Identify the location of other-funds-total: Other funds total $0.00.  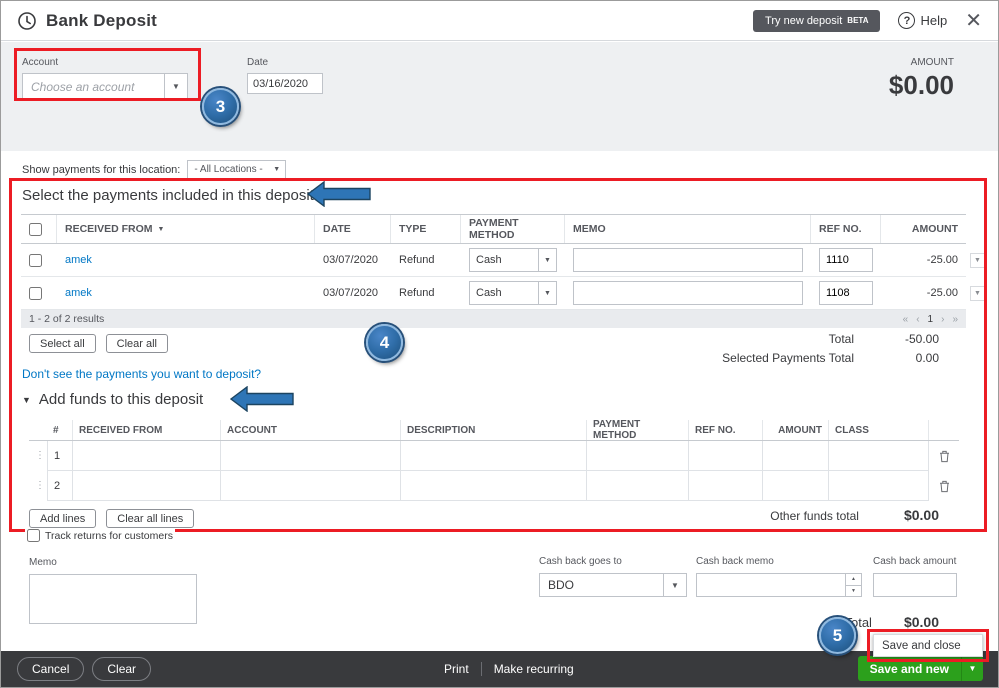
(854, 515).